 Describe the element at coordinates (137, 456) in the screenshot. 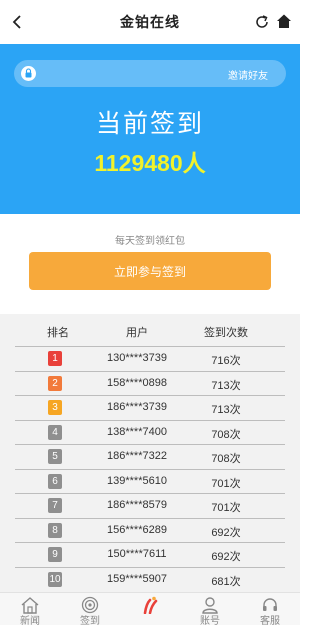

I see `user-phone: 186****7322` at that location.